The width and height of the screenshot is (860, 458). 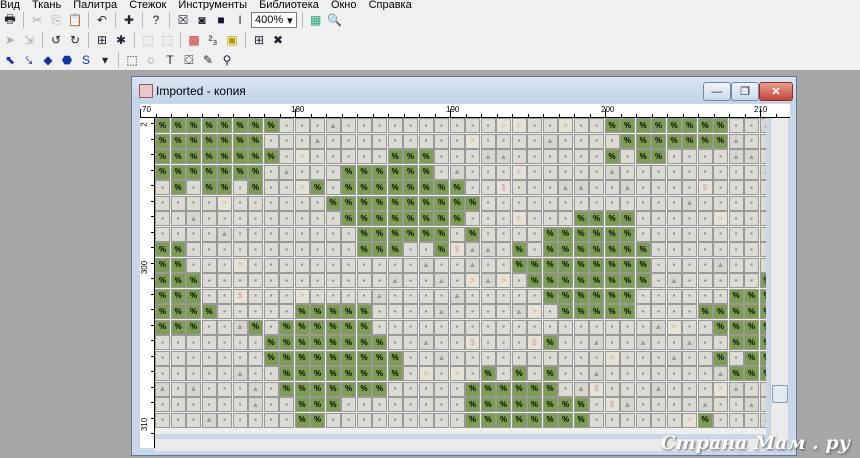 What do you see at coordinates (705, 187) in the screenshot?
I see `stitch-cell: $` at bounding box center [705, 187].